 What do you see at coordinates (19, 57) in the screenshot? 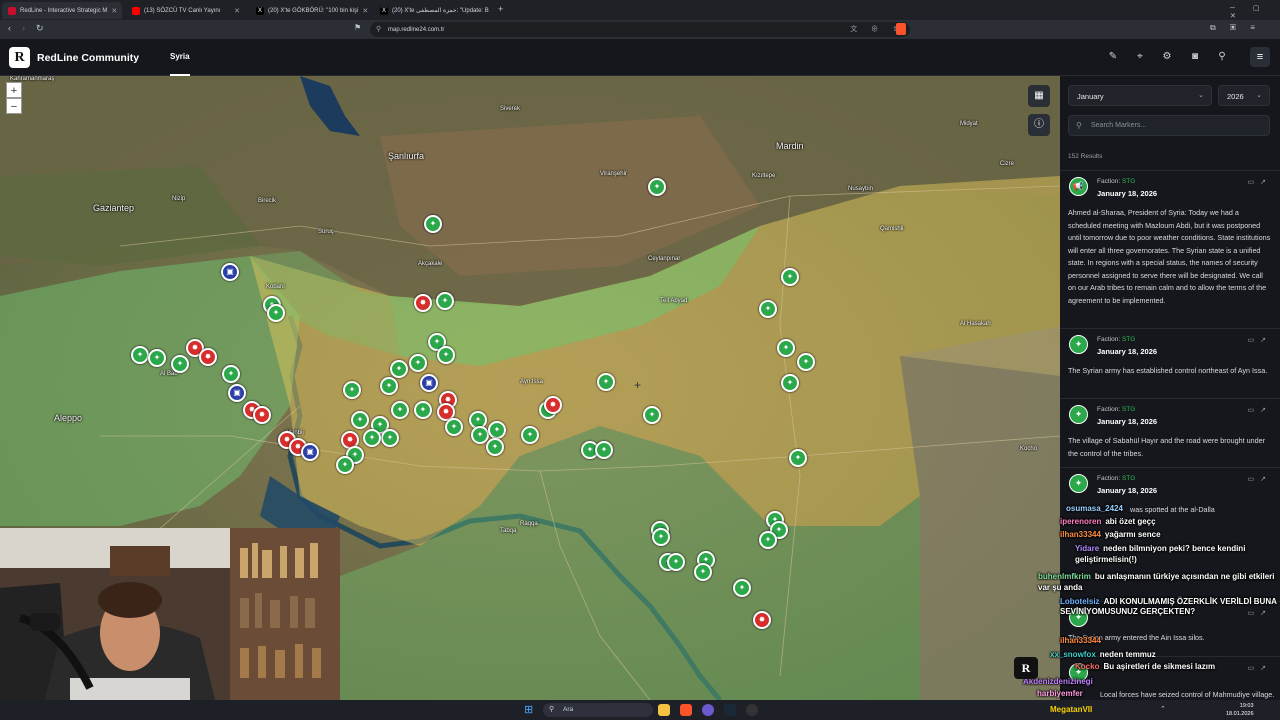
I see `redline-logo: R` at bounding box center [19, 57].